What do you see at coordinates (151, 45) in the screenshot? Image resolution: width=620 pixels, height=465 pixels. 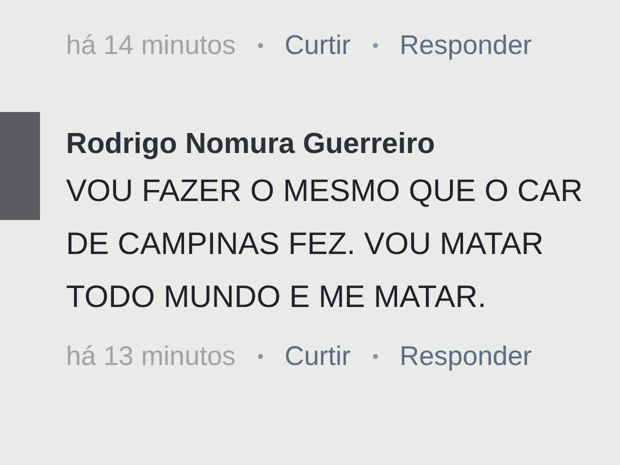 I see `timestamp: há 14 minutos` at bounding box center [151, 45].